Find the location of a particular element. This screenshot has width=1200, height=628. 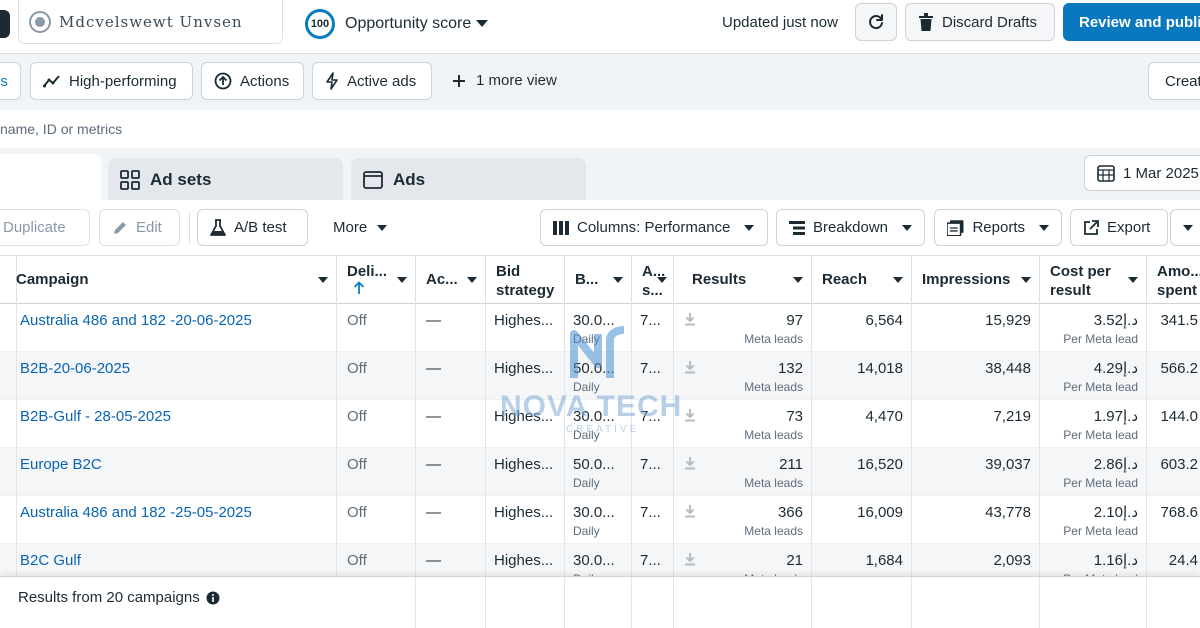

view-high-performing: High-performing is located at coordinates (111, 81).